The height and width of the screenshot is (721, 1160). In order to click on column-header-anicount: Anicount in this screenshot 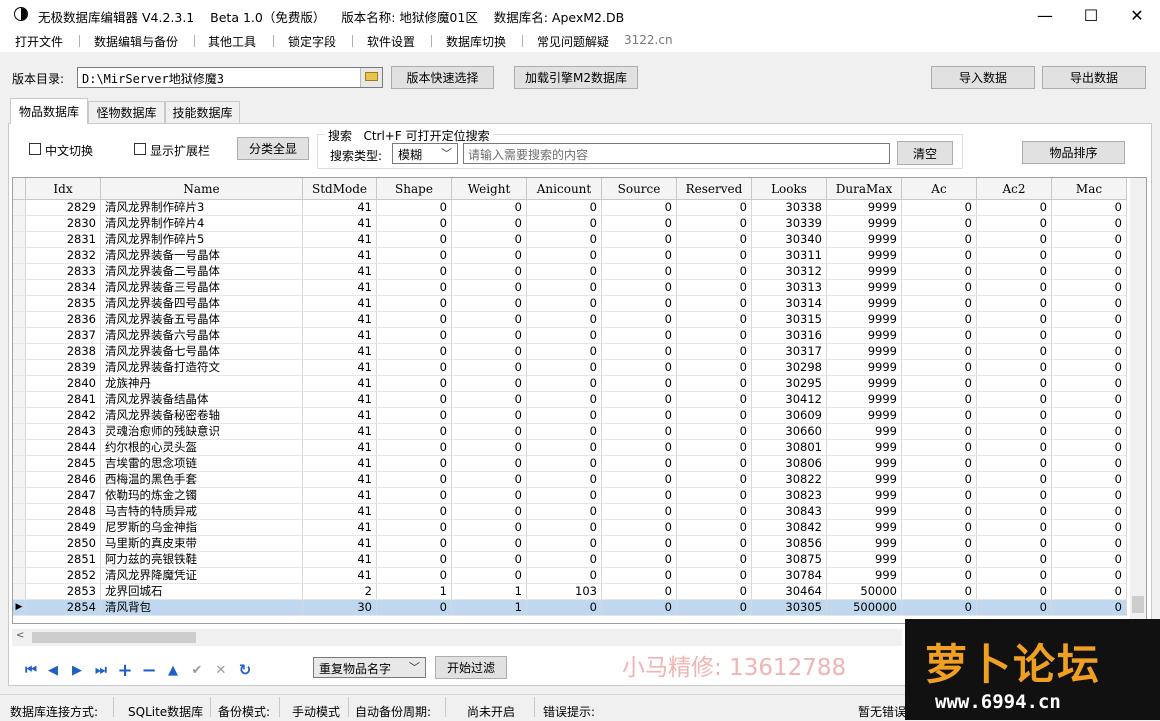, I will do `click(564, 189)`.